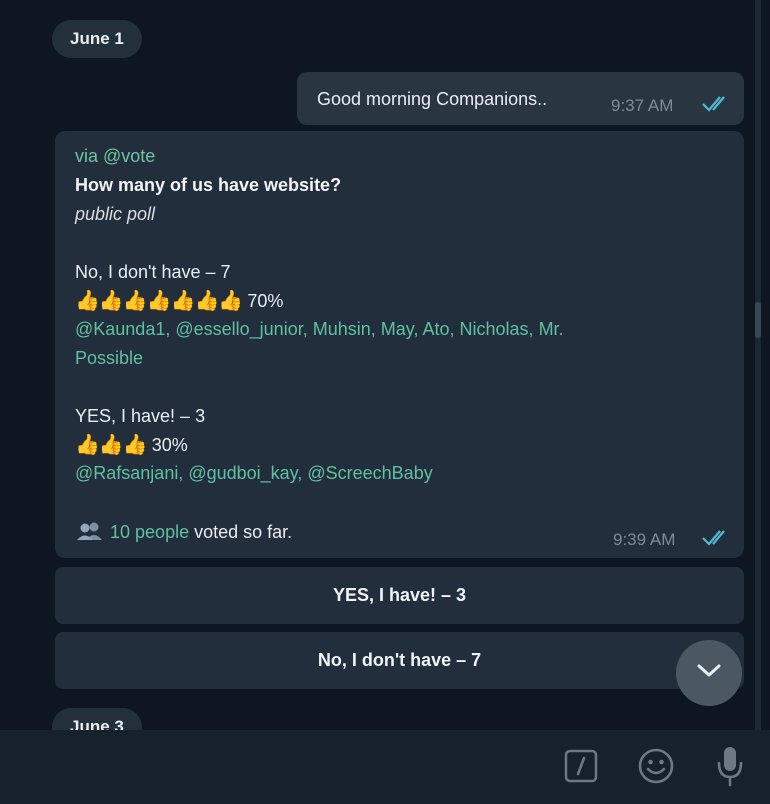 This screenshot has width=770, height=804. What do you see at coordinates (397, 329) in the screenshot?
I see `voter-link: May` at bounding box center [397, 329].